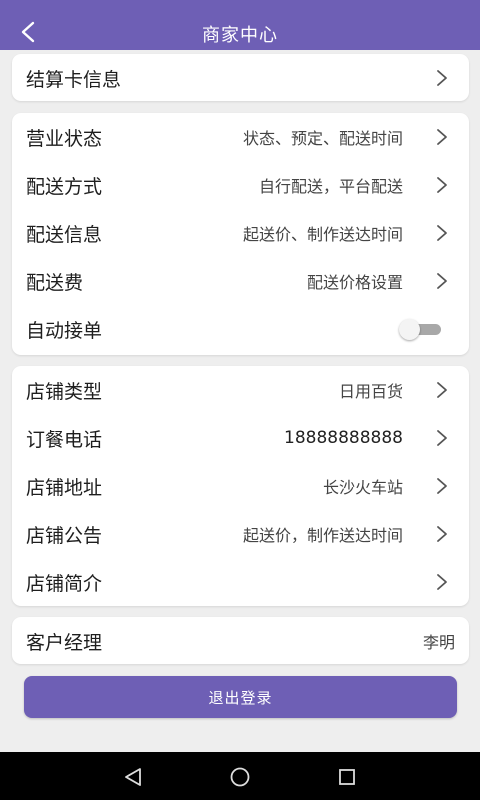  What do you see at coordinates (240, 281) in the screenshot?
I see `row-delivery-fee: 配送费 配送价格设置` at bounding box center [240, 281].